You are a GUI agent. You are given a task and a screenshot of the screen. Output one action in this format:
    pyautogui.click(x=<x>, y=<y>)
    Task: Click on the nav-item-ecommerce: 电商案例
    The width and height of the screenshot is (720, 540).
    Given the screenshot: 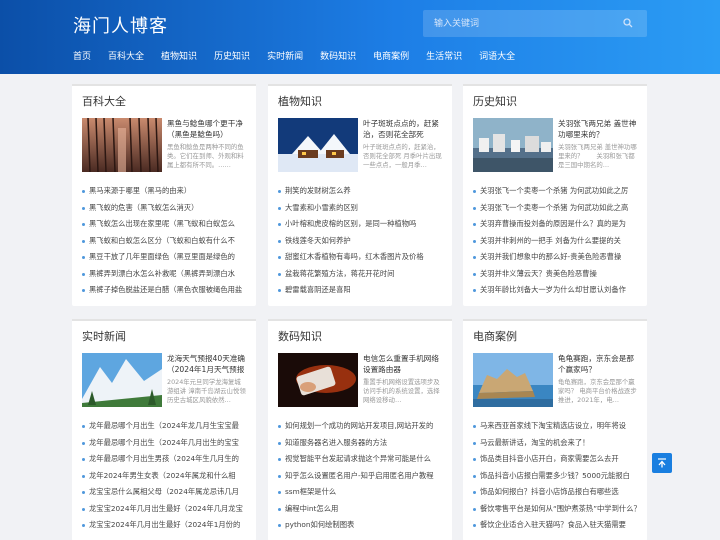 What is the action you would take?
    pyautogui.click(x=391, y=55)
    